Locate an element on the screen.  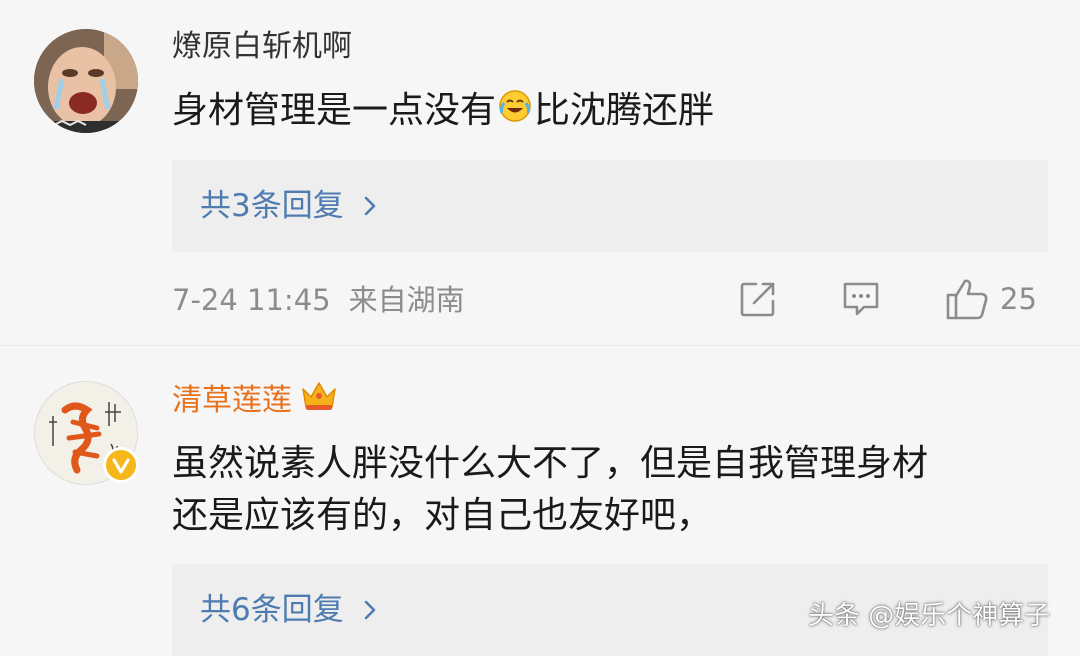
location: 来自湖南 is located at coordinates (406, 300).